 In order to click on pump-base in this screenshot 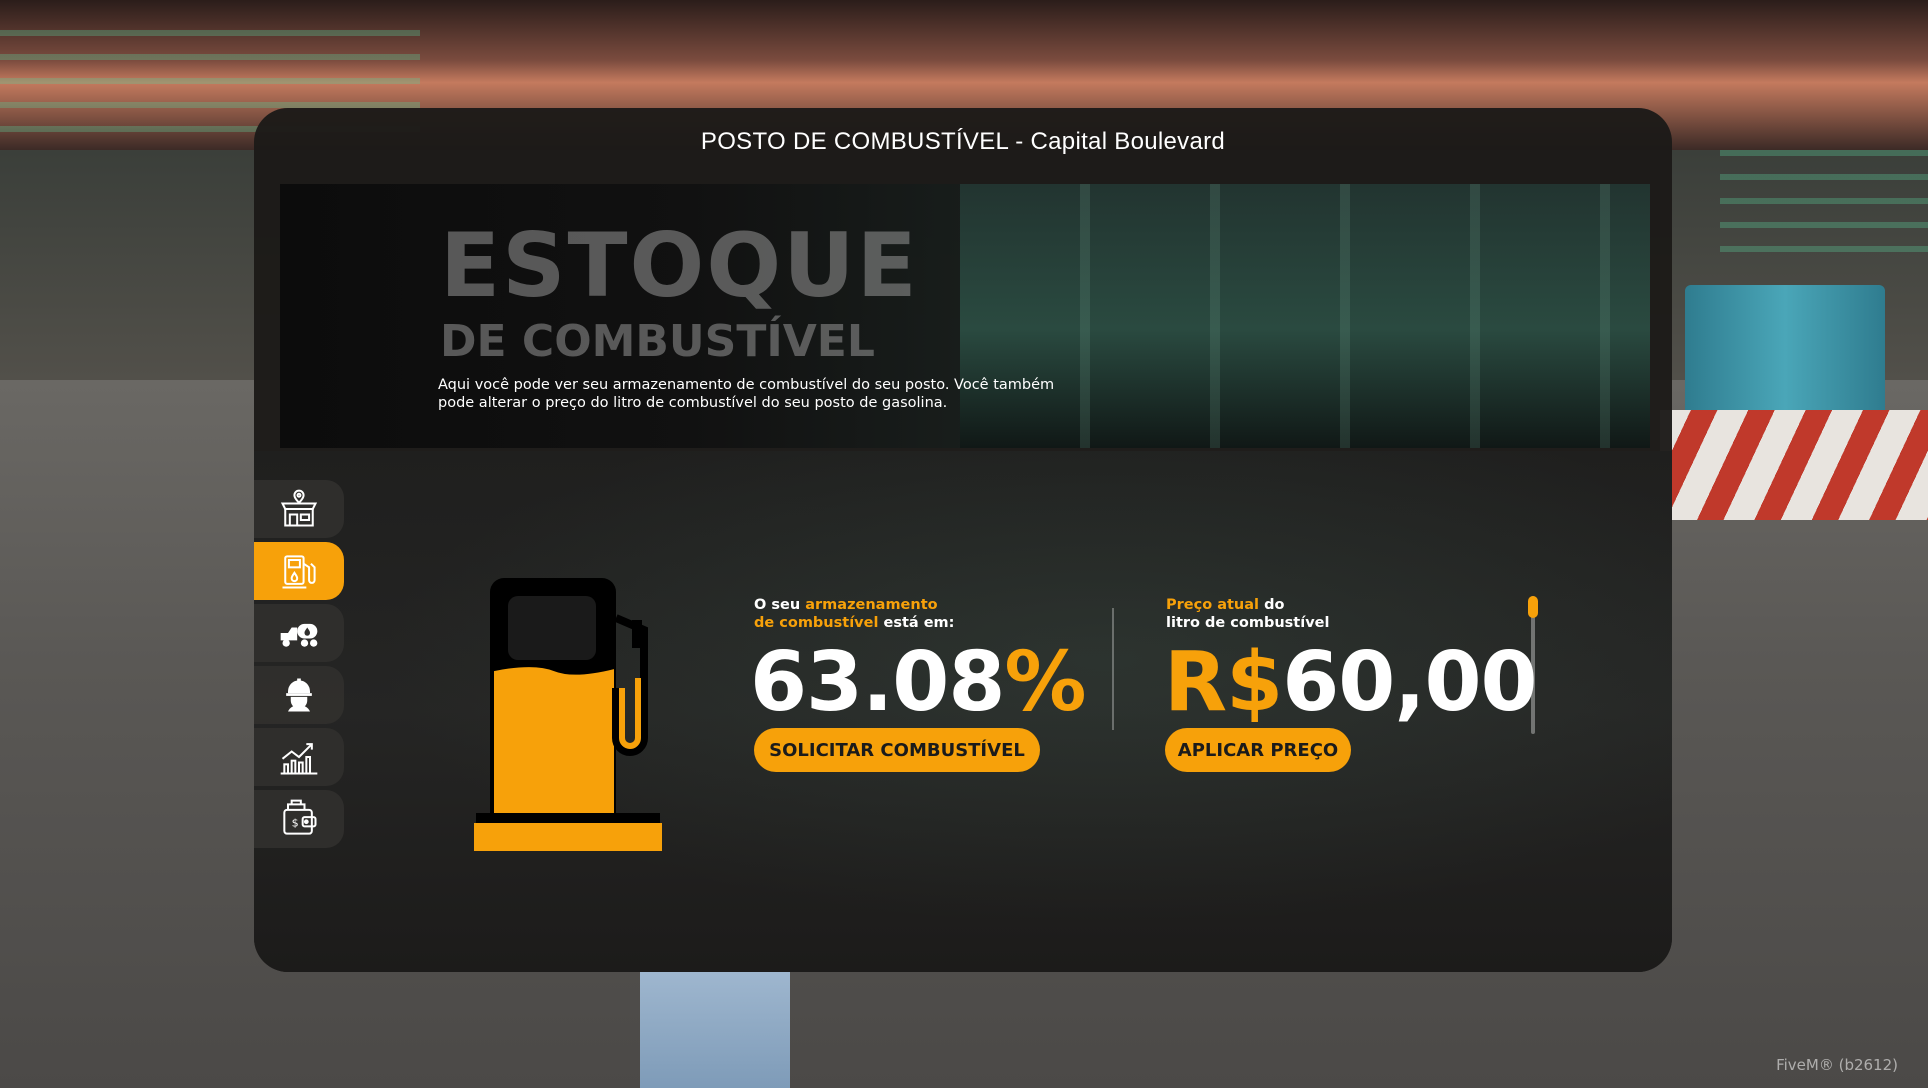, I will do `click(568, 818)`.